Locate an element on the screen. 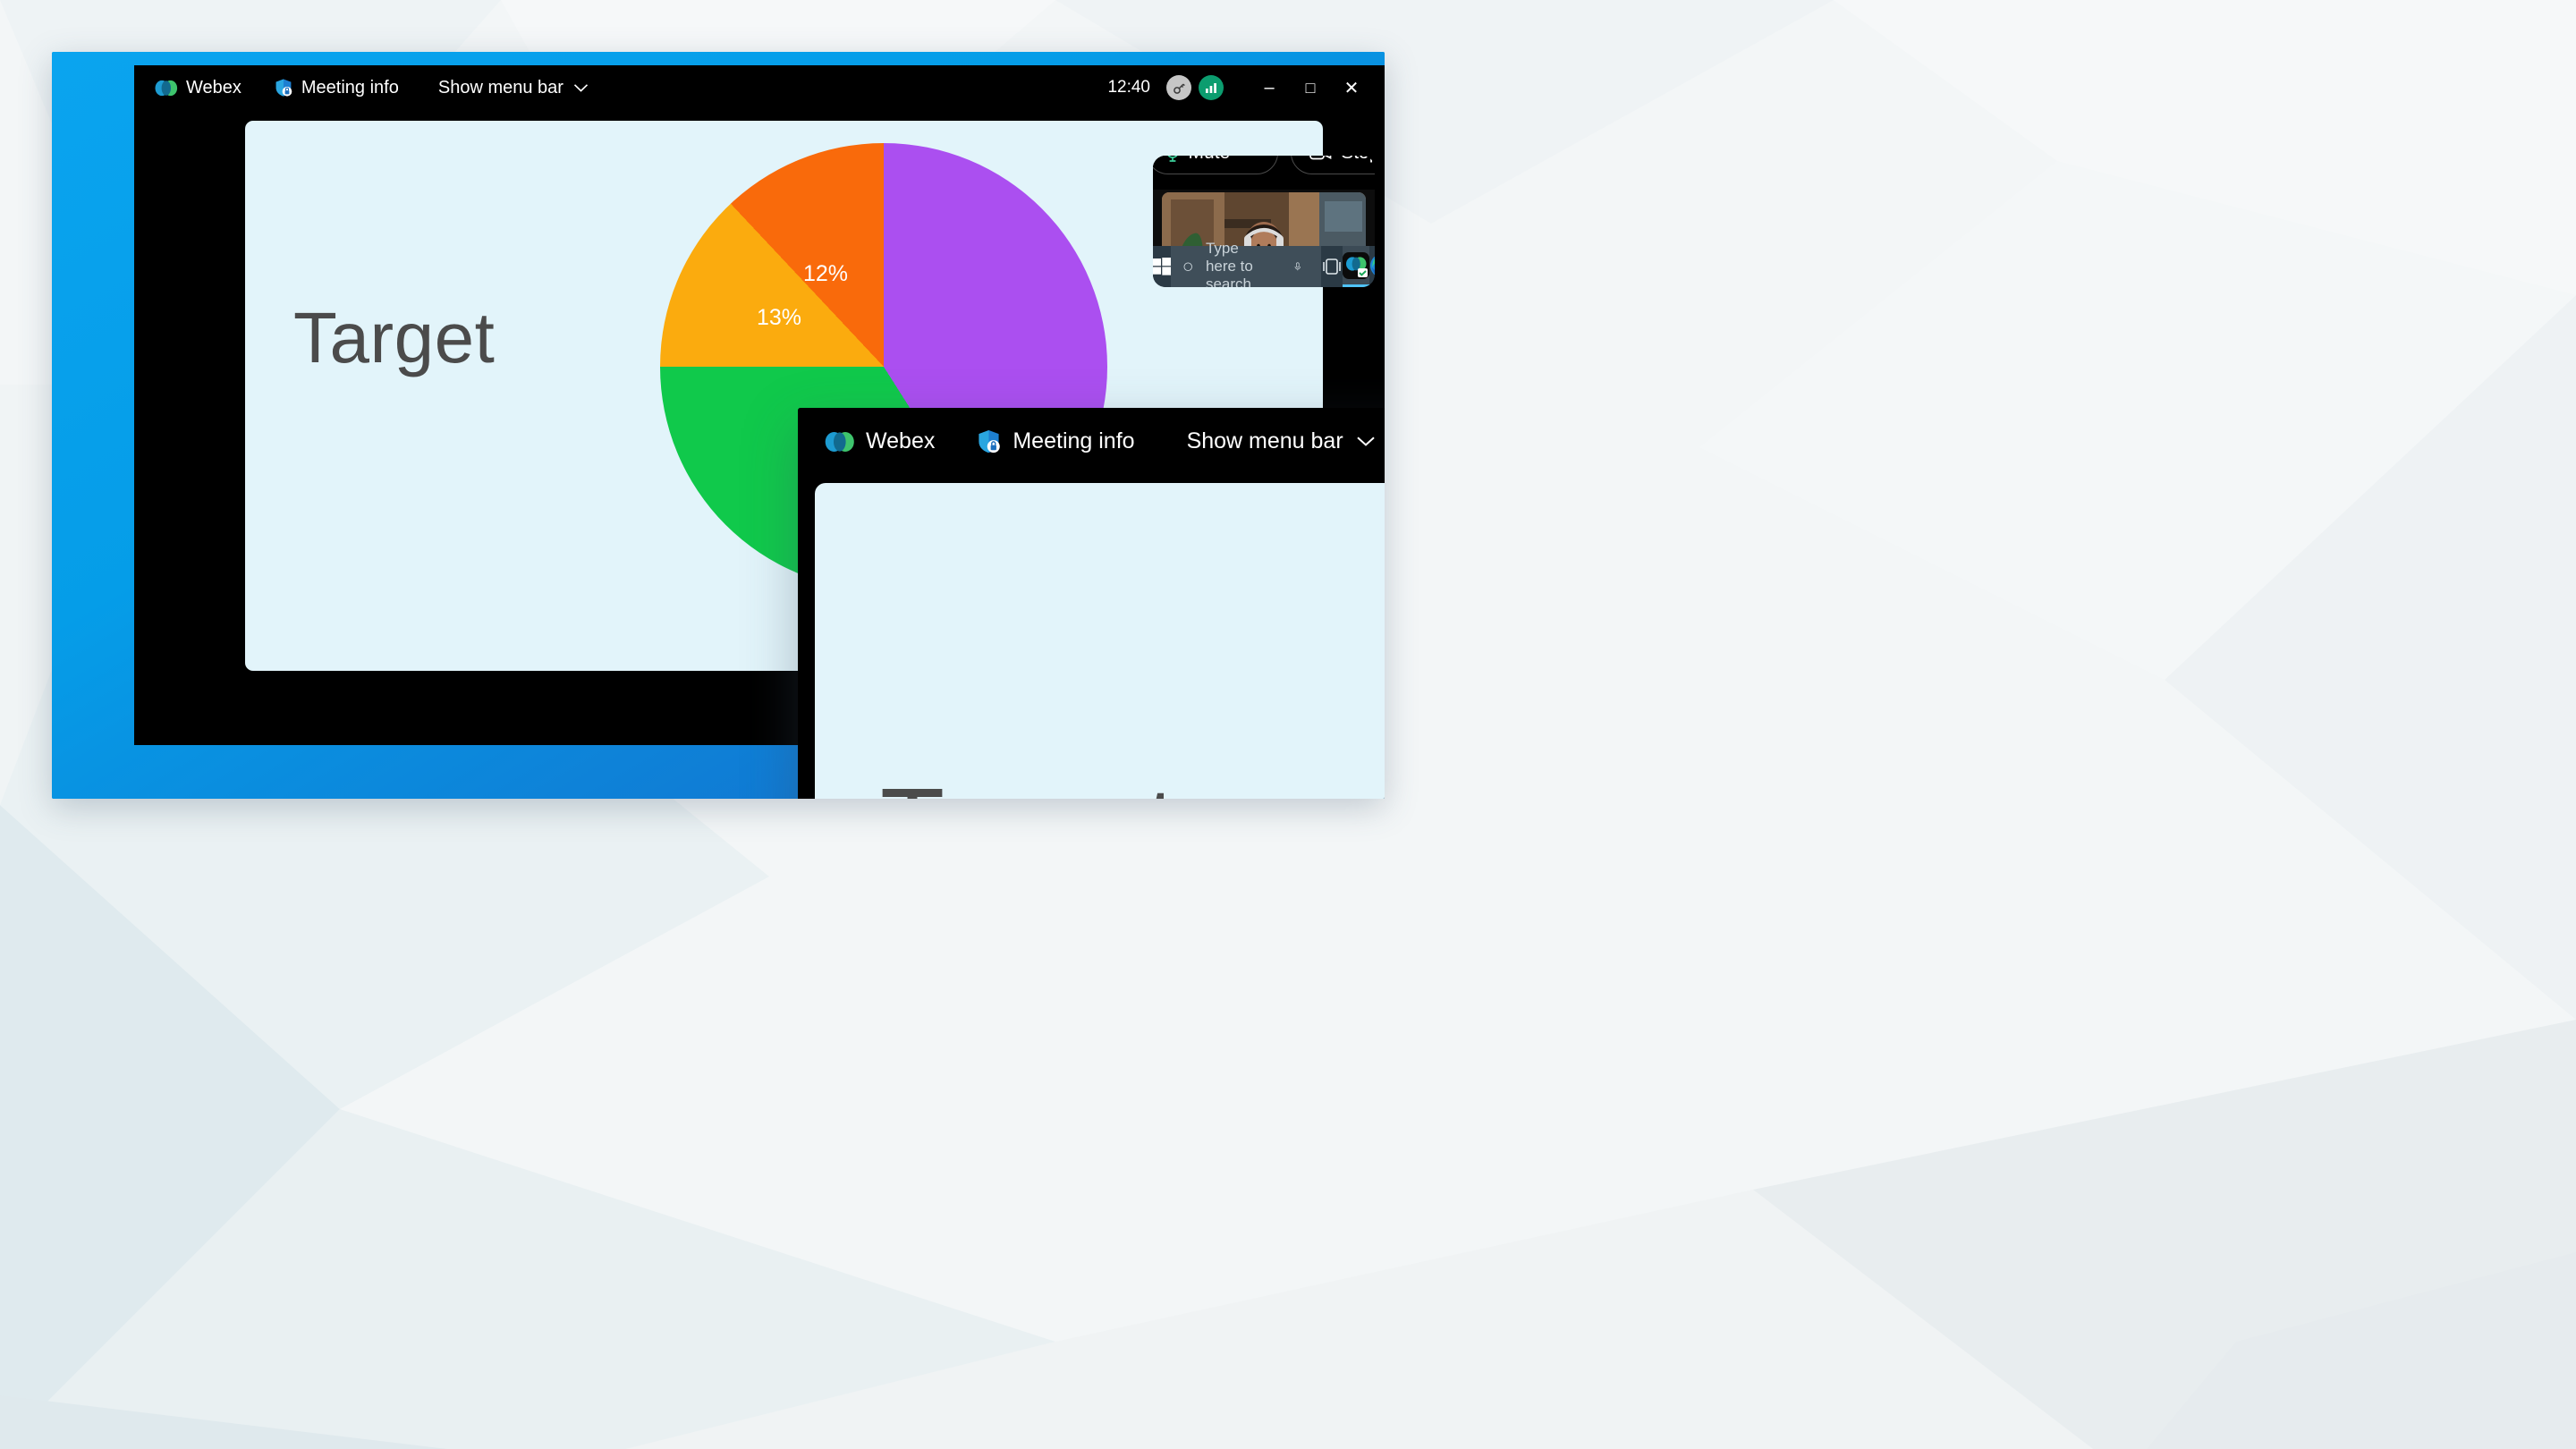 The width and height of the screenshot is (2576, 1449). front-shared-slide: Target 12% 13% 34% 41% is located at coordinates (1100, 641).